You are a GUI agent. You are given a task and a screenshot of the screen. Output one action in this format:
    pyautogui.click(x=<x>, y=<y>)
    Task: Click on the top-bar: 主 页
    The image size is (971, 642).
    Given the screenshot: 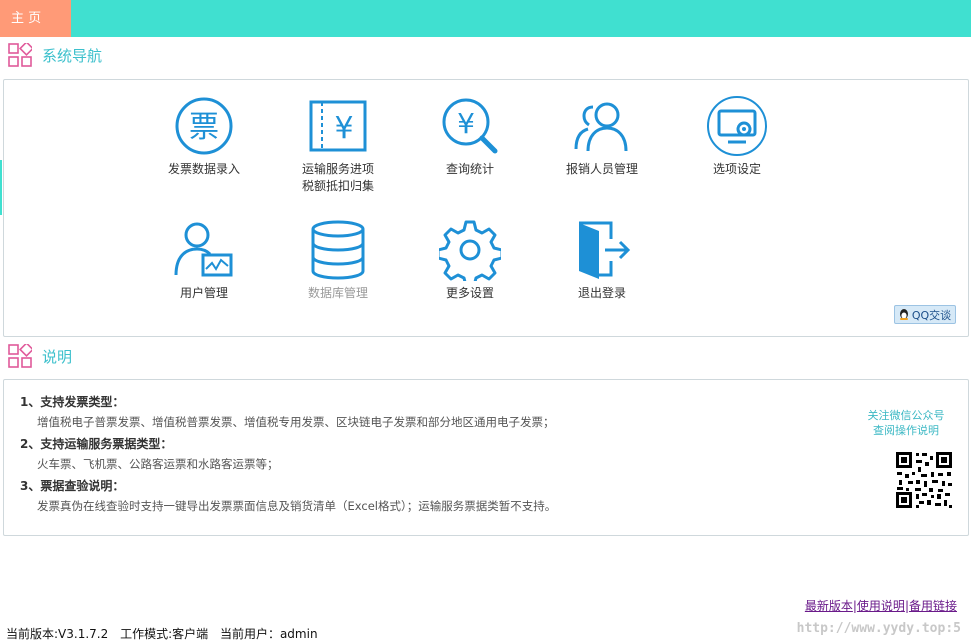 What is the action you would take?
    pyautogui.click(x=485, y=18)
    